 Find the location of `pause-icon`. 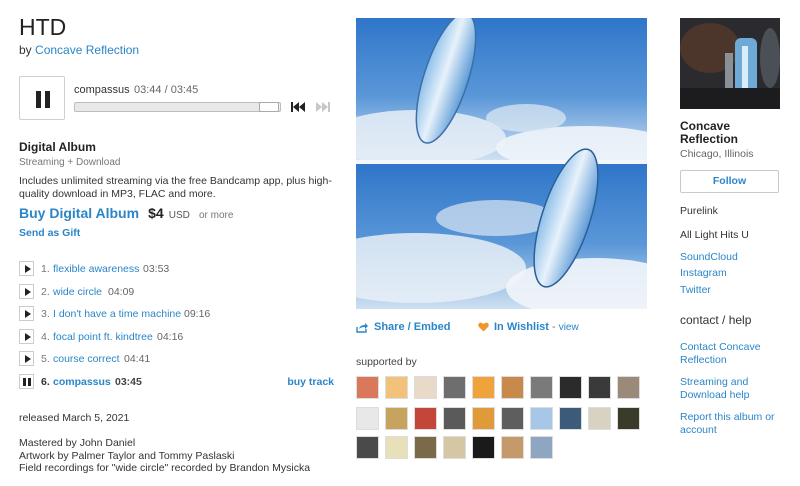

pause-icon is located at coordinates (38, 99).